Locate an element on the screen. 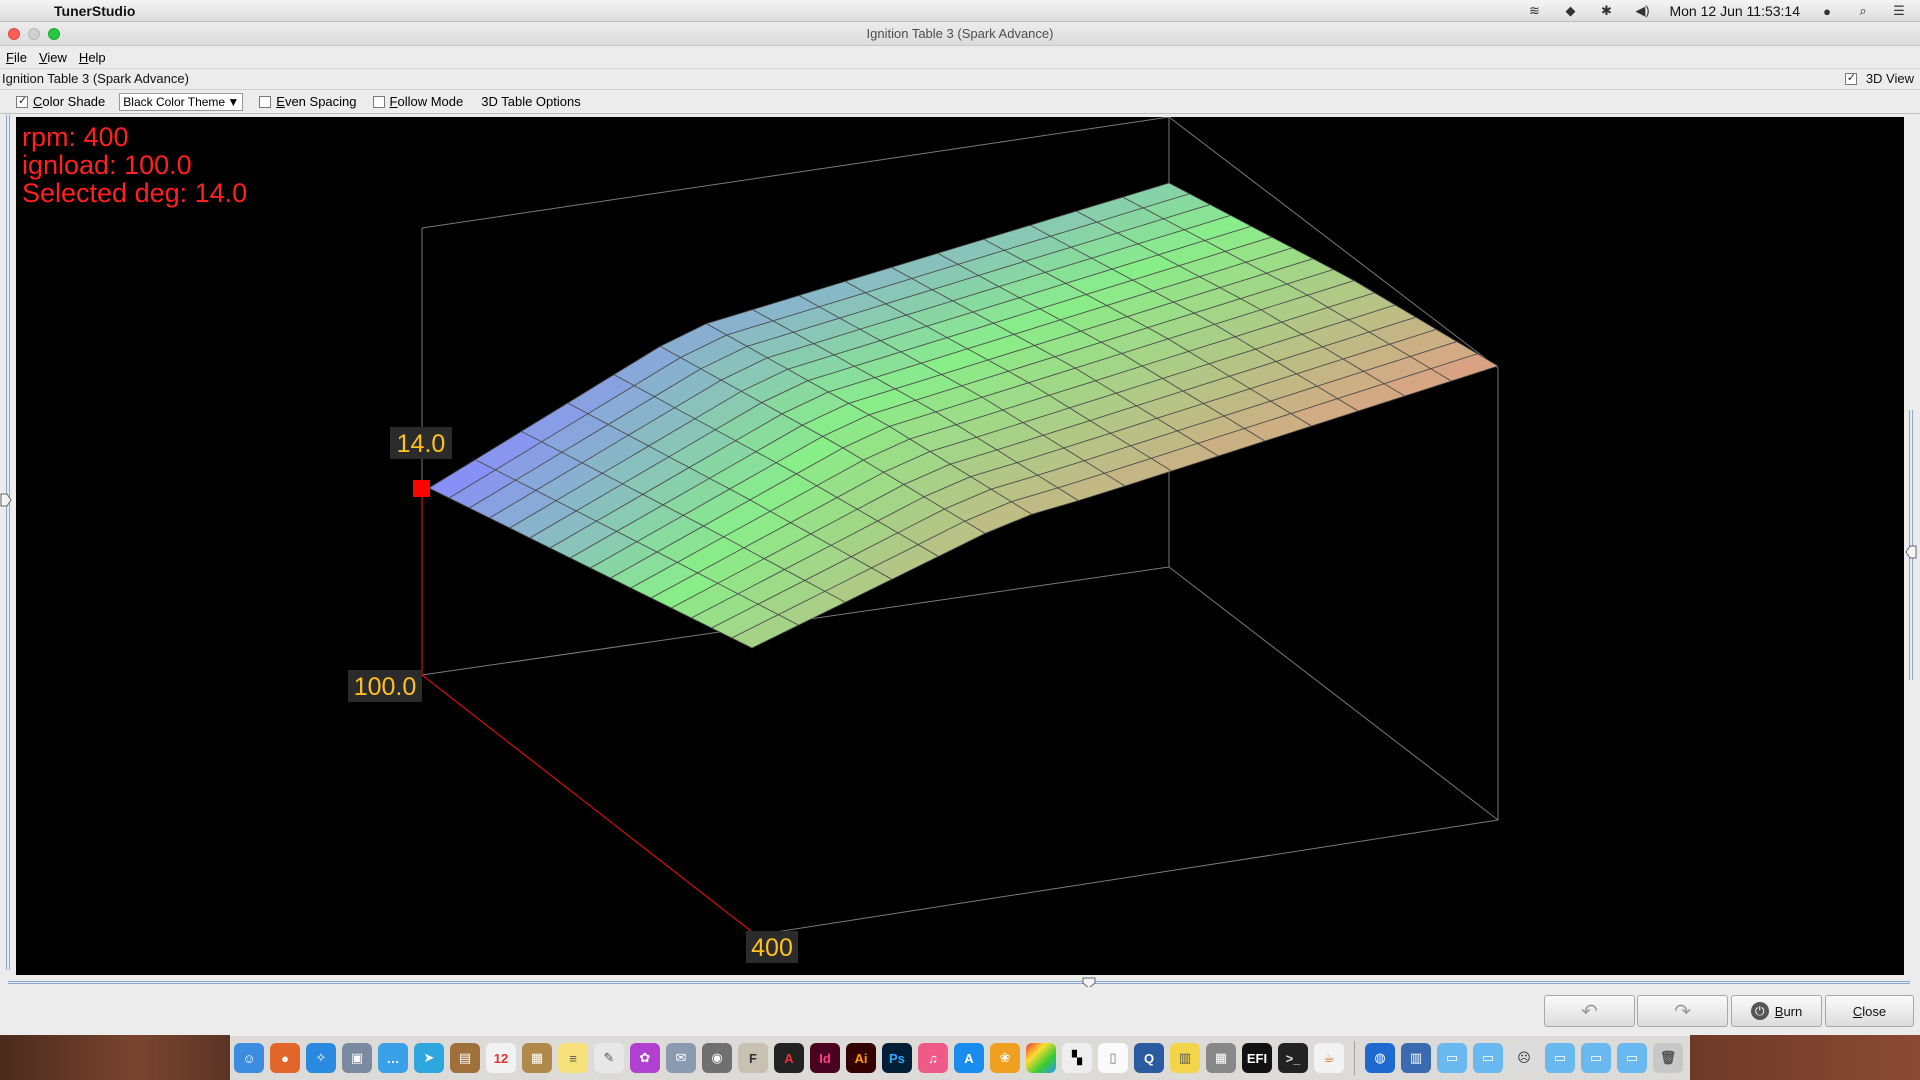 The image size is (1920, 1080). theme-select-value: Black Color Theme is located at coordinates (174, 101).